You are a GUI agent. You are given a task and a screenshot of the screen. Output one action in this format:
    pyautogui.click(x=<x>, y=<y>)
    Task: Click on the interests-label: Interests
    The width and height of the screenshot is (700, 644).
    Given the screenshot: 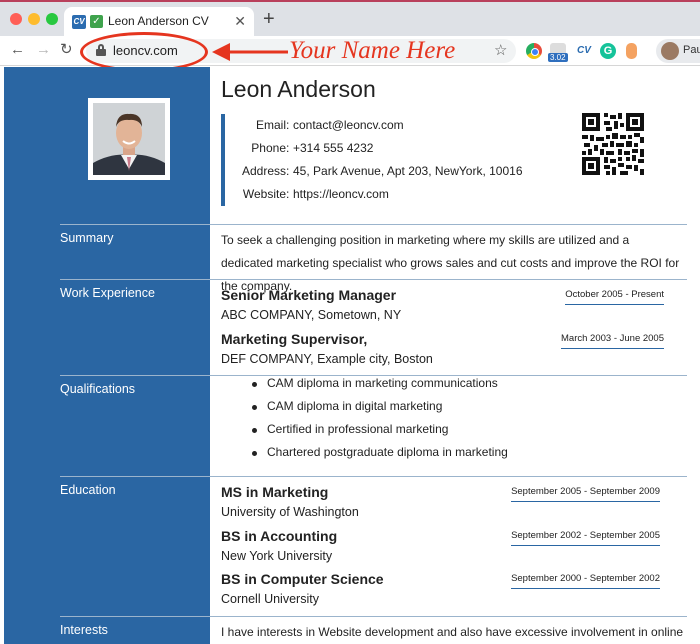 What is the action you would take?
    pyautogui.click(x=84, y=630)
    